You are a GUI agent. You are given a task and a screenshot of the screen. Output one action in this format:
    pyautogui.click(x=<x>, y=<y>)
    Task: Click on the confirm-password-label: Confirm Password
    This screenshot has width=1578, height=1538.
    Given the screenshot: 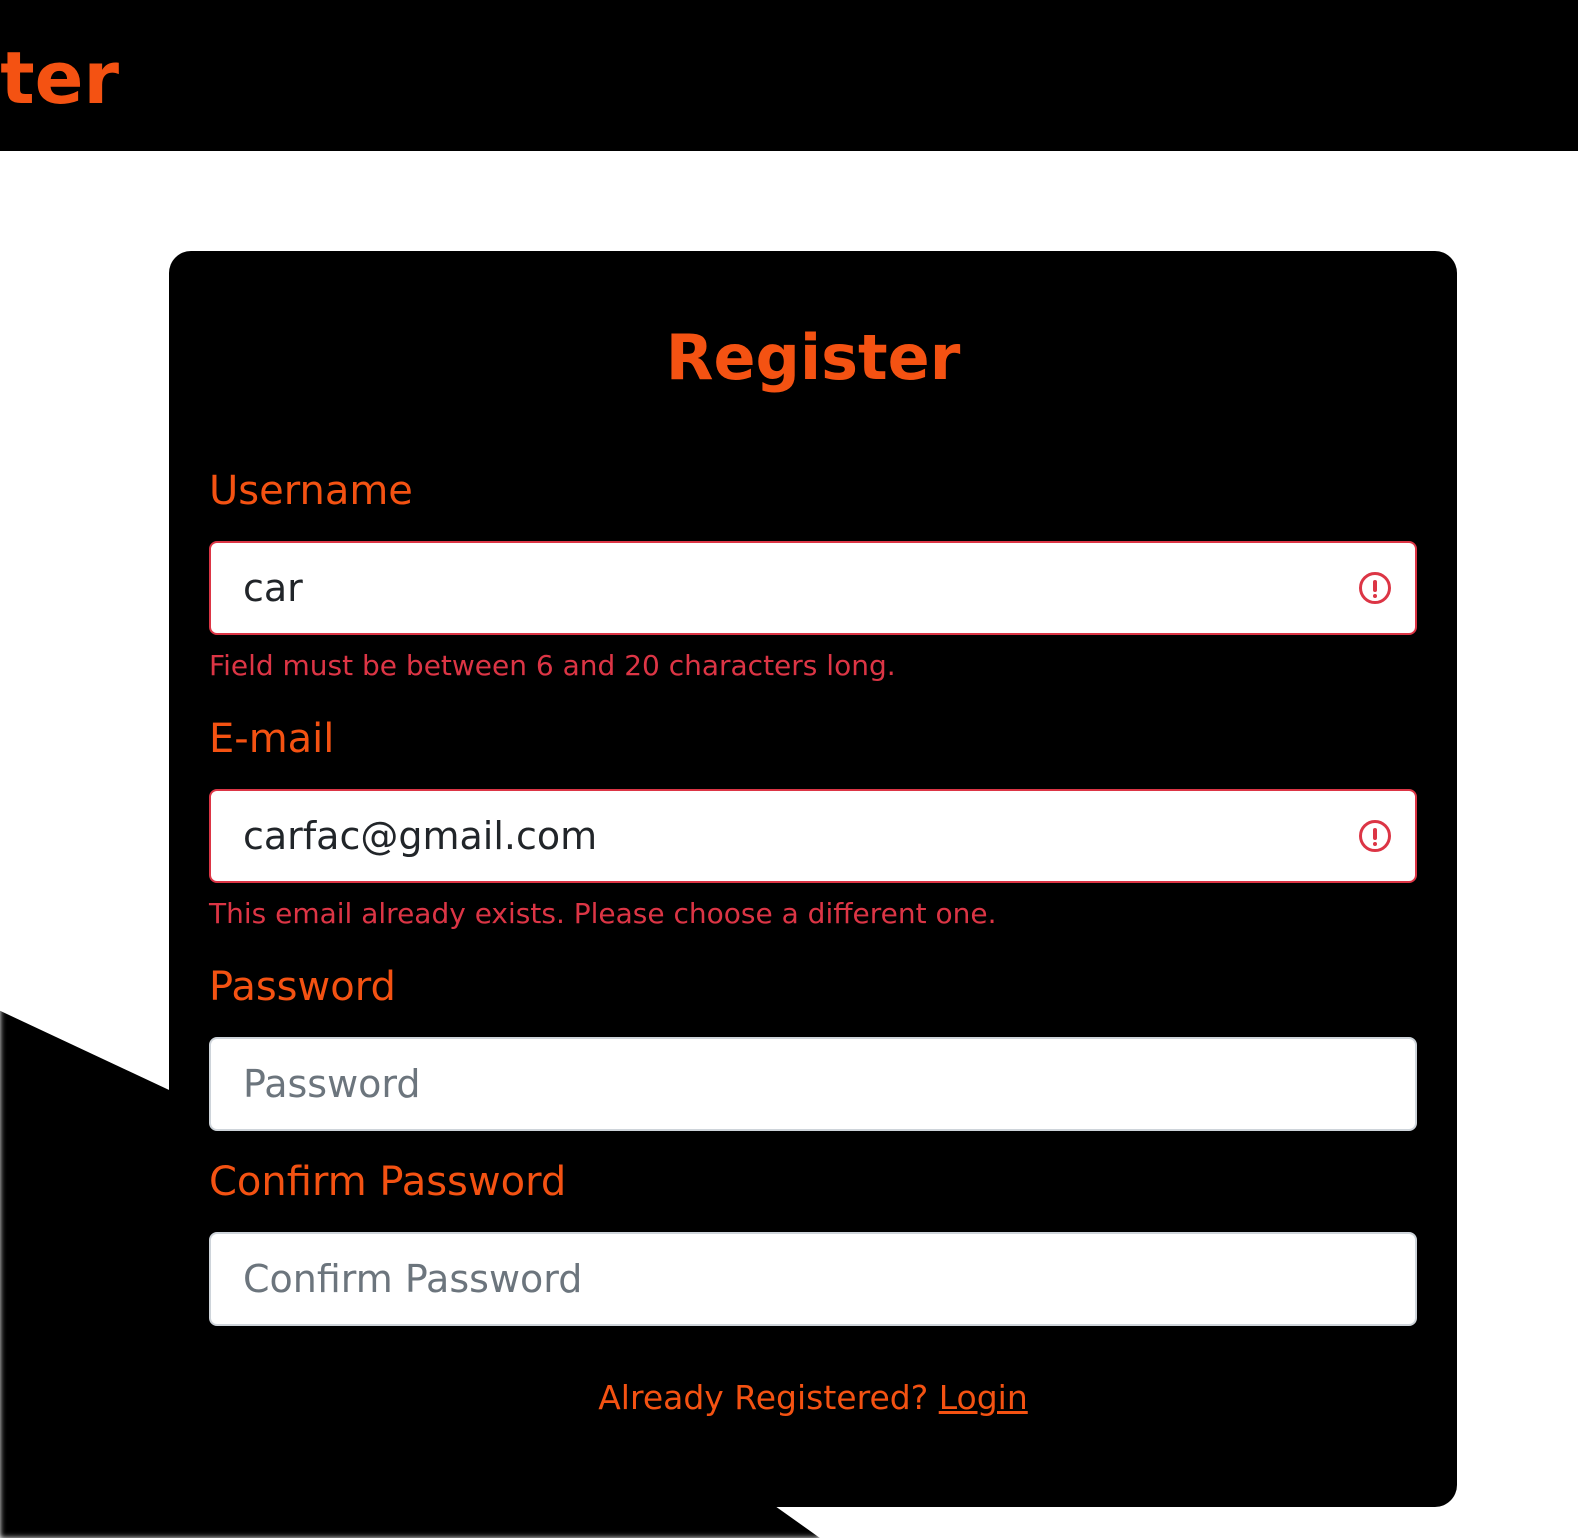 What is the action you would take?
    pyautogui.click(x=388, y=1182)
    